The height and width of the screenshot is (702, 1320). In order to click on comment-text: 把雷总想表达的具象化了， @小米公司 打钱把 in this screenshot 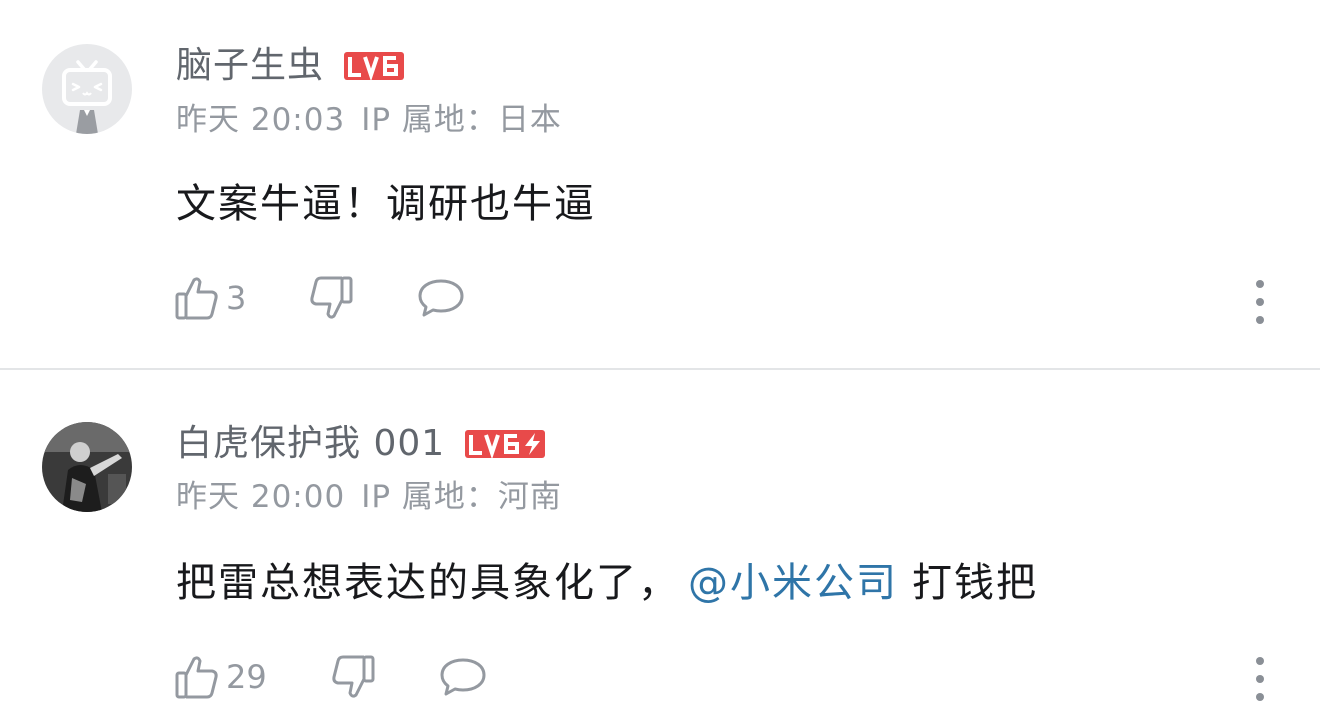, I will do `click(607, 583)`.